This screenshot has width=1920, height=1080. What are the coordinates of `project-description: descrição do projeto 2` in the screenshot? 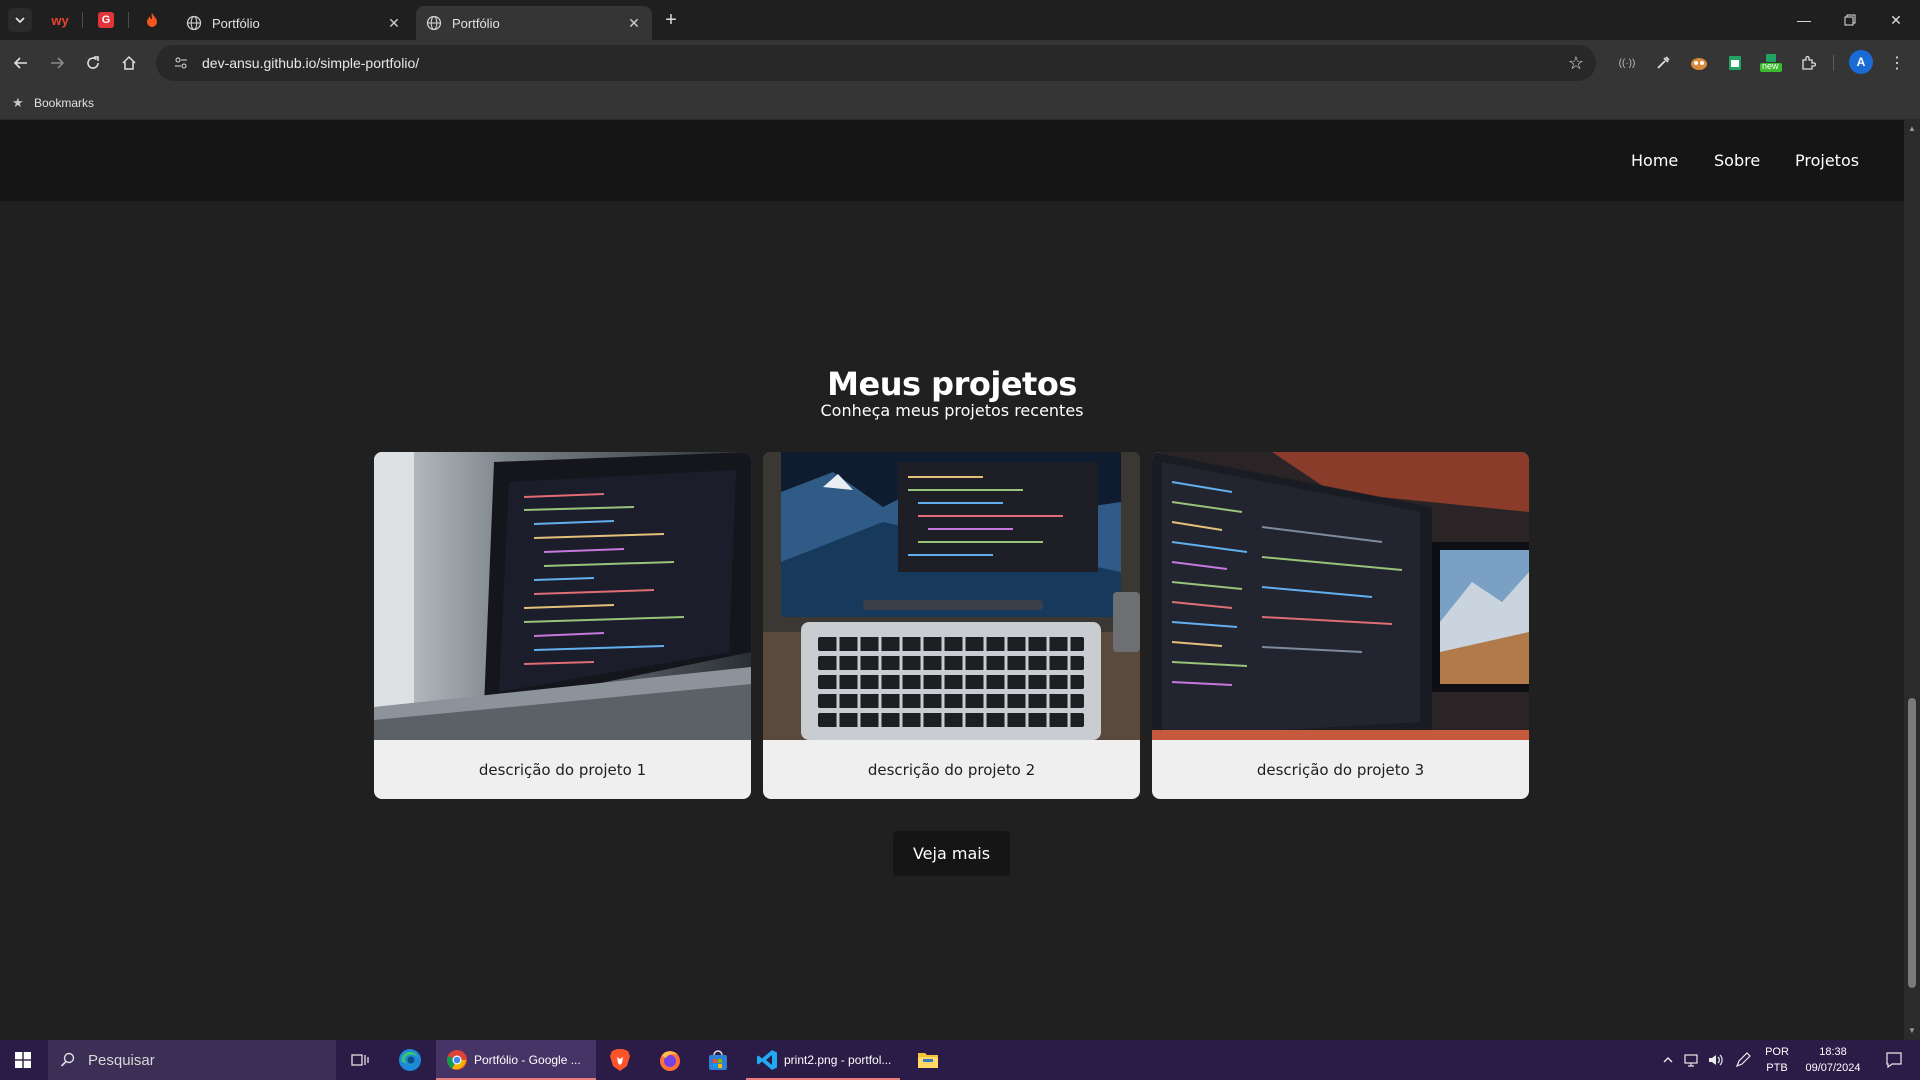 It's located at (951, 769).